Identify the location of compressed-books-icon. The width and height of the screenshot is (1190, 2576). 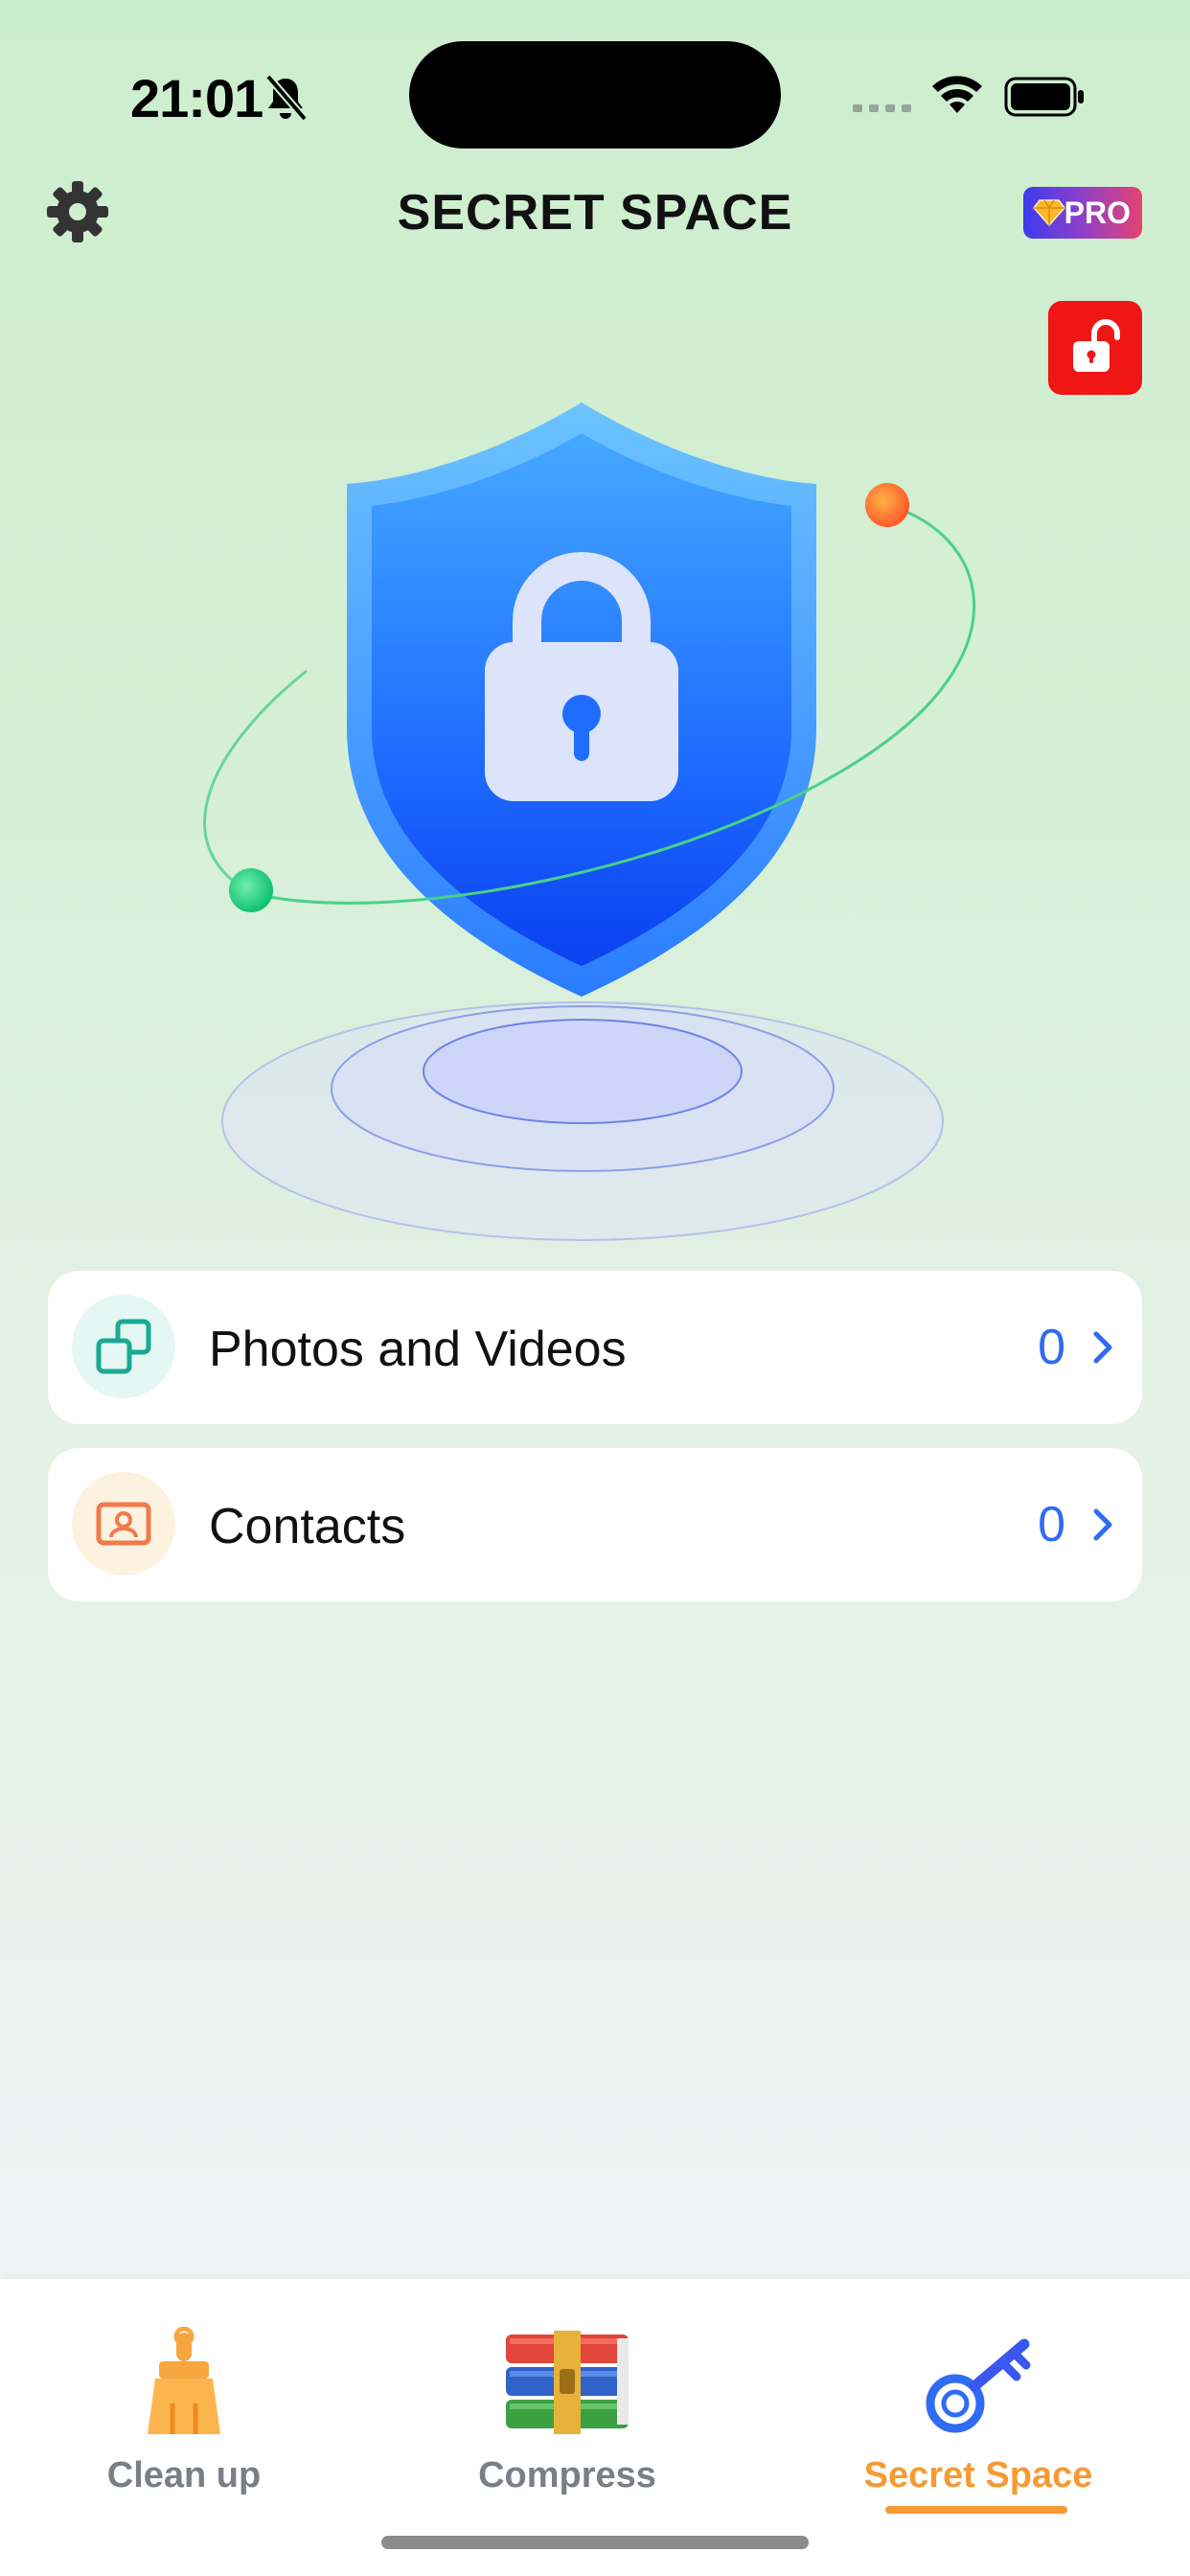
(568, 2382).